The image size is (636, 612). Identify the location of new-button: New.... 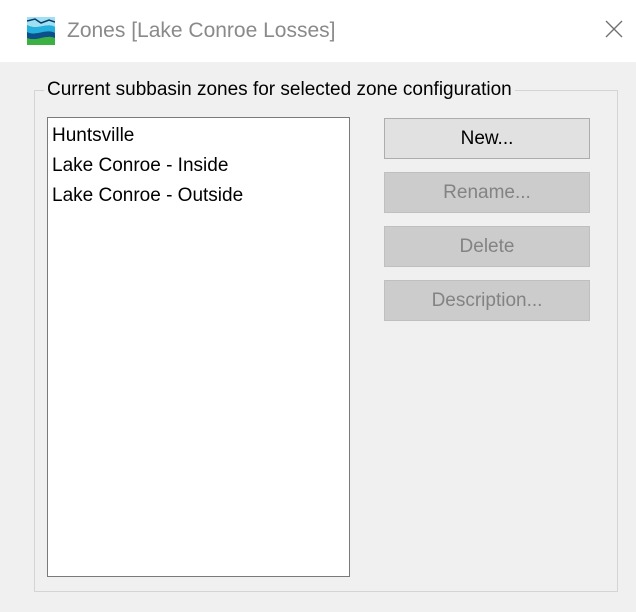
(487, 138).